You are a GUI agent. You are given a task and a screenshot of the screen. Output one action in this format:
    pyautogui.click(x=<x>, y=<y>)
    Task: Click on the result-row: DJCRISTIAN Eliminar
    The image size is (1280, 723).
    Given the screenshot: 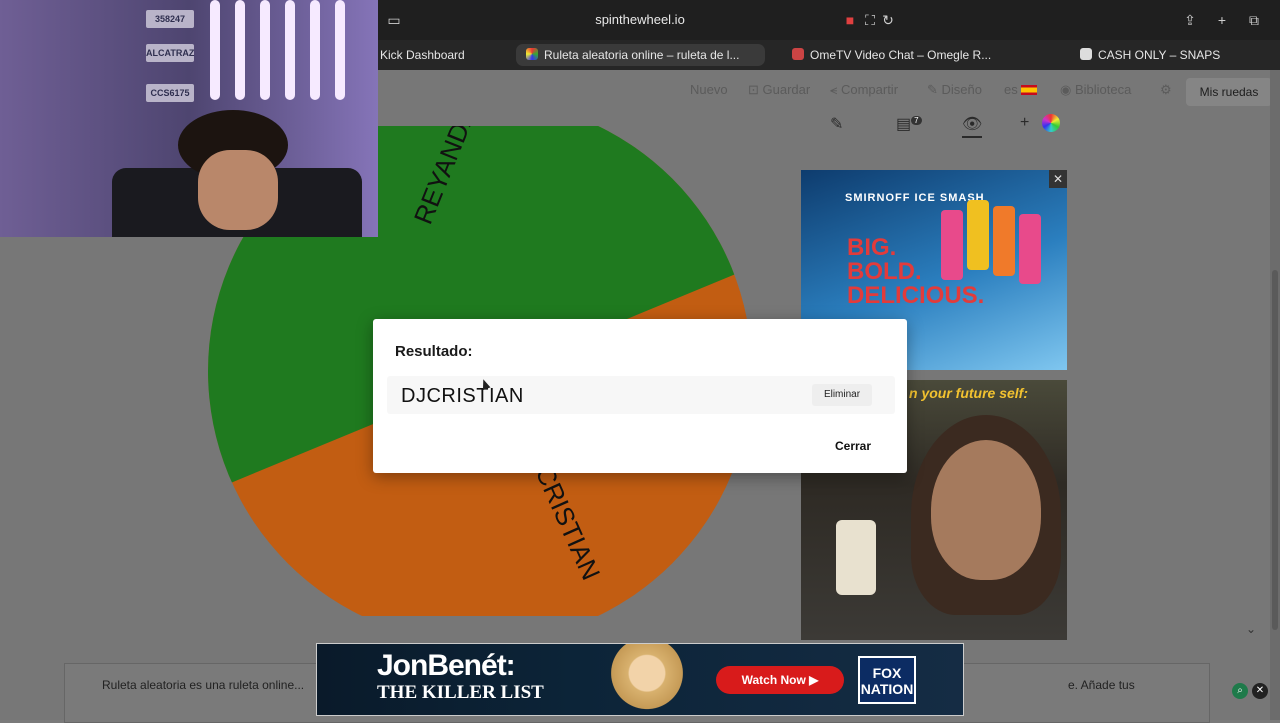 What is the action you would take?
    pyautogui.click(x=641, y=395)
    